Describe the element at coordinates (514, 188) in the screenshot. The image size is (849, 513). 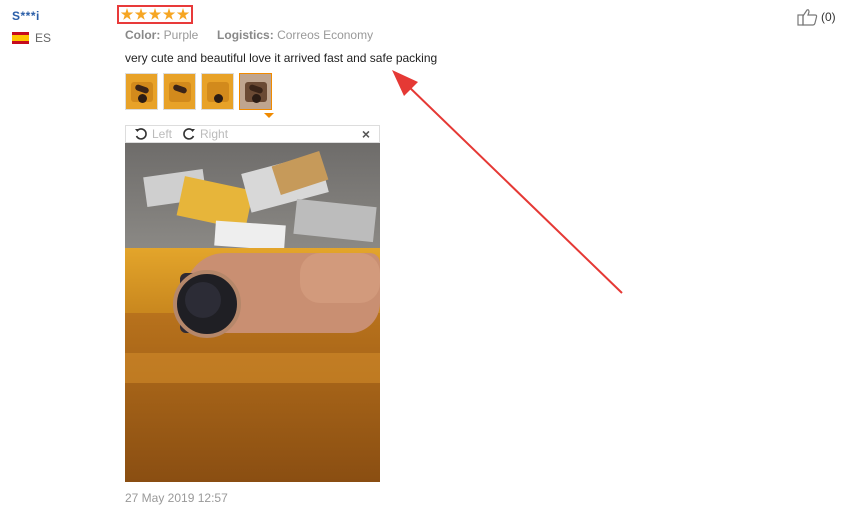
I see `arrow-shaft` at that location.